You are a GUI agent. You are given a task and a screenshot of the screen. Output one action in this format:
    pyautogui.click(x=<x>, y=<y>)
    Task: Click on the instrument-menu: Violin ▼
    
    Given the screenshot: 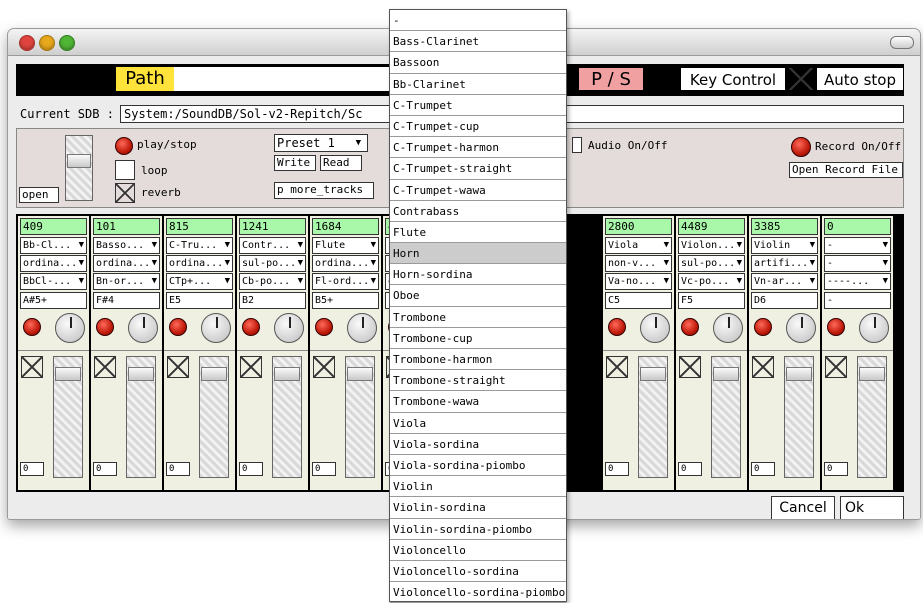 What is the action you would take?
    pyautogui.click(x=784, y=245)
    